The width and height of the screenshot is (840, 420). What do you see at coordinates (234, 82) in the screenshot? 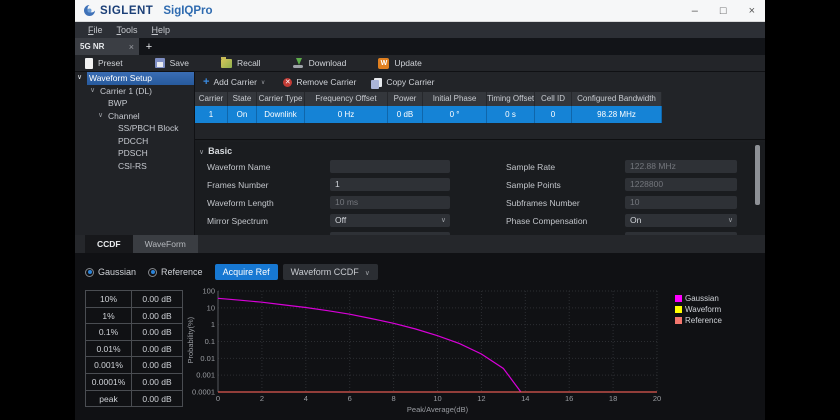
I see `add-carrier-button: + Add Carrier ∨` at bounding box center [234, 82].